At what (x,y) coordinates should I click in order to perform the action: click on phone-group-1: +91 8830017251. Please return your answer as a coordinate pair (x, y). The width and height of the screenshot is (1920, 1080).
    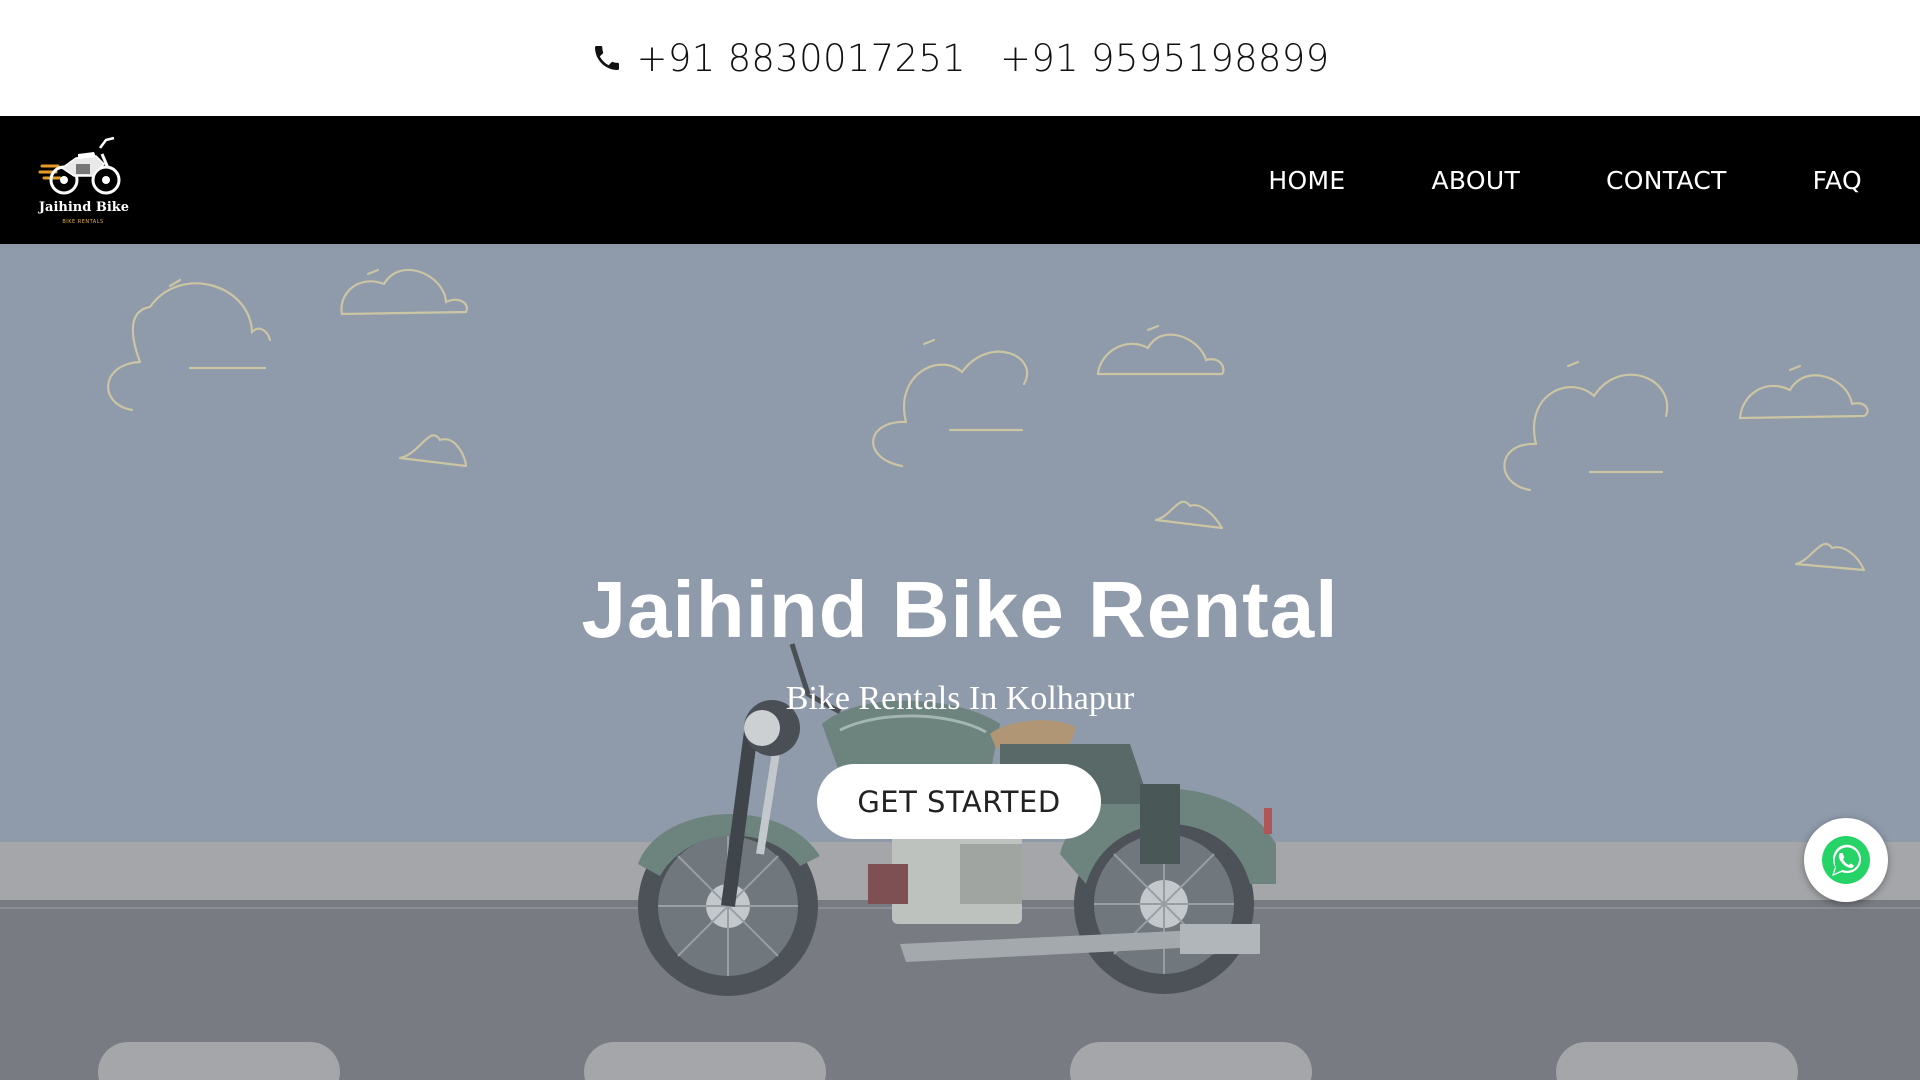
    Looking at the image, I should click on (778, 58).